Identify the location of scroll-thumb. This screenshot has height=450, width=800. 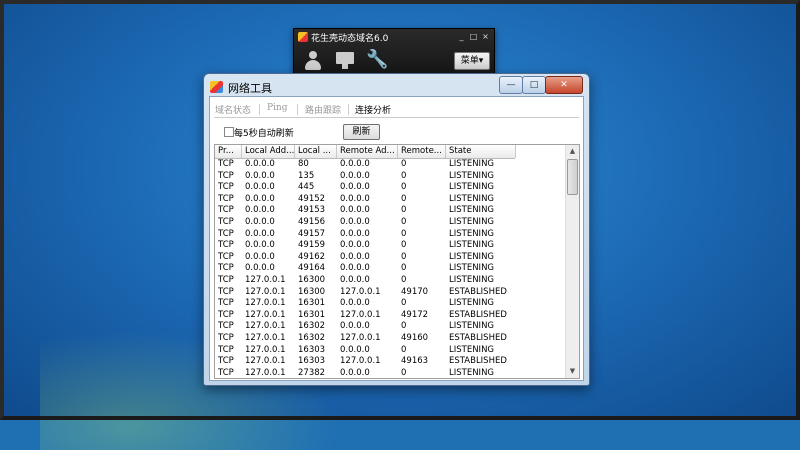
(572, 177).